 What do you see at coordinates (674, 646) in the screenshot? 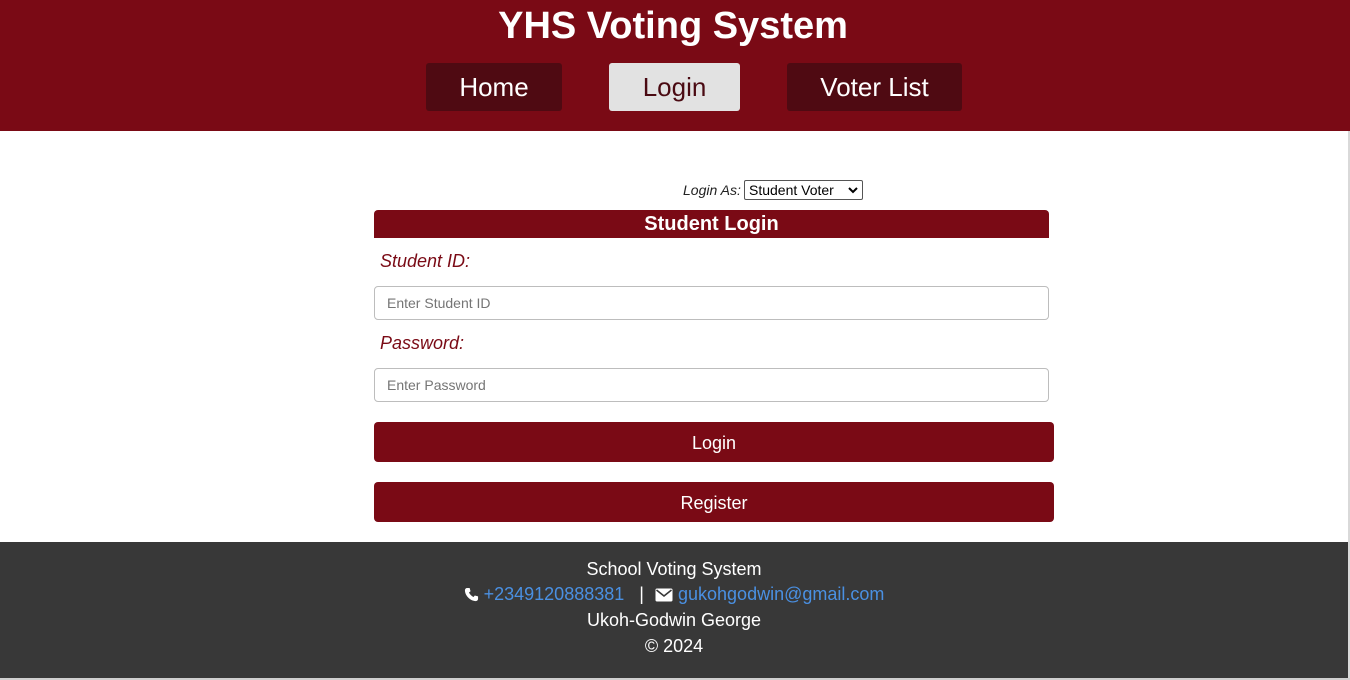
I see `footer-copyright: © 2024` at bounding box center [674, 646].